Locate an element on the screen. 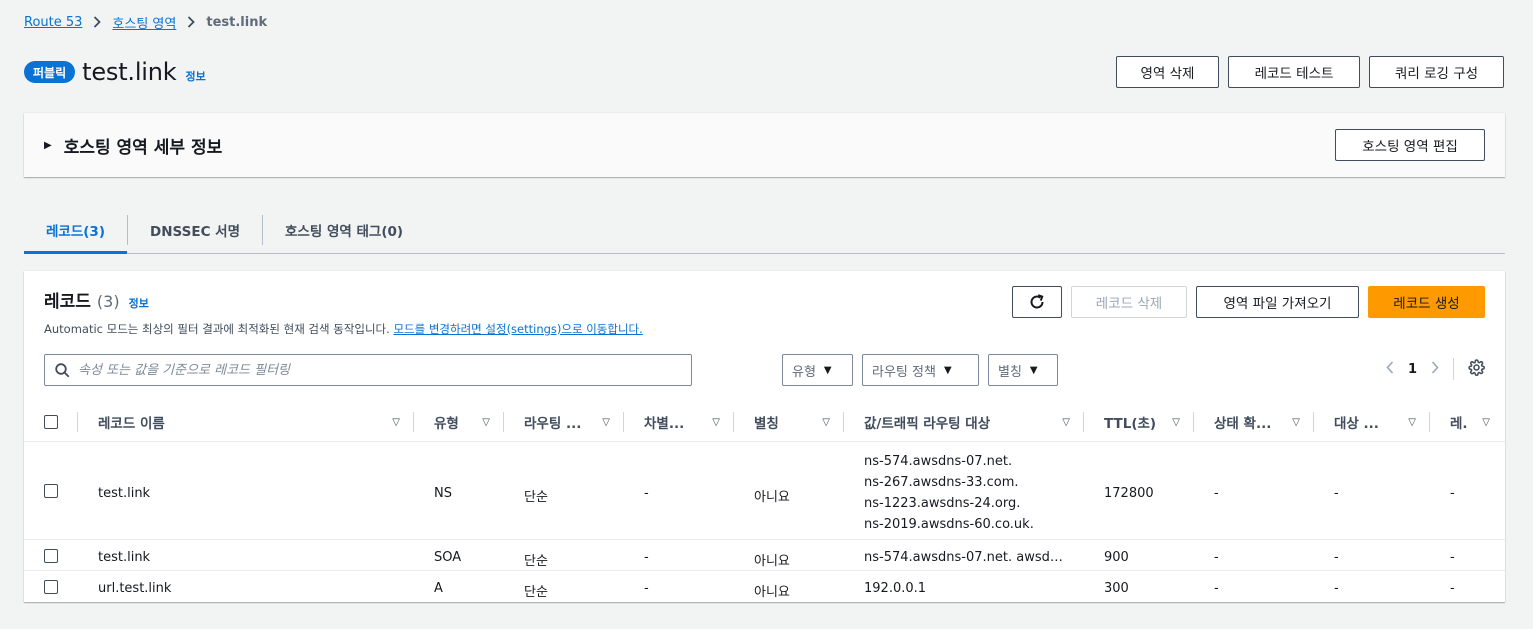 The width and height of the screenshot is (1533, 629). tab-list: 레코드(3) DNSSEC 서명 호스팅 영역 태그(0) is located at coordinates (764, 230).